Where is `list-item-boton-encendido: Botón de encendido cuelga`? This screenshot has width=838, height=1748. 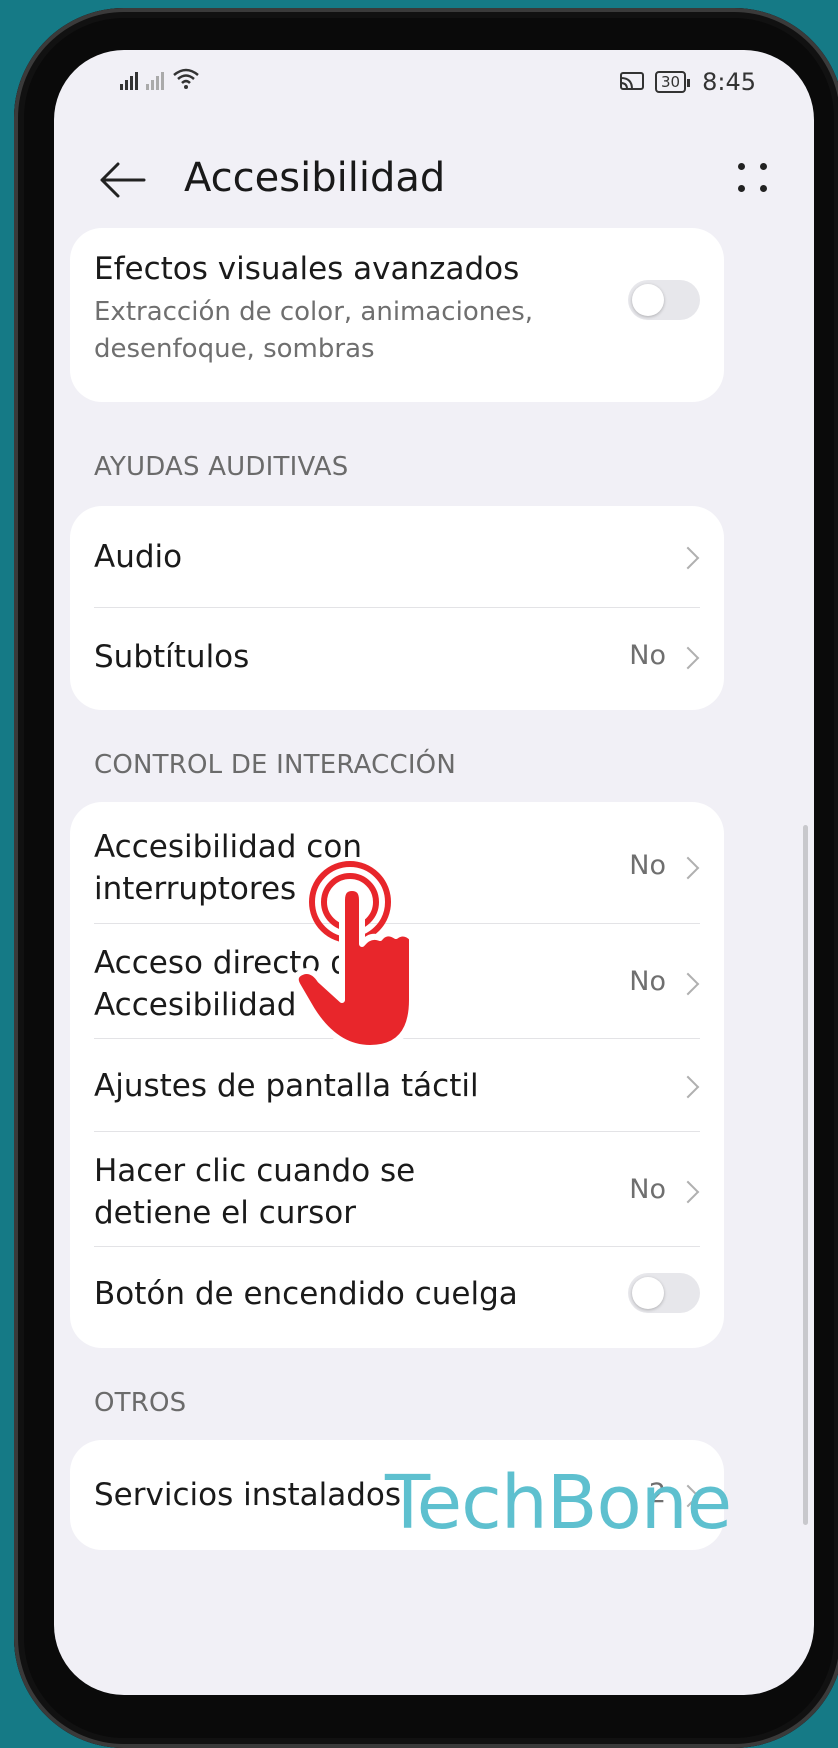 list-item-boton-encendido: Botón de encendido cuelga is located at coordinates (397, 1297).